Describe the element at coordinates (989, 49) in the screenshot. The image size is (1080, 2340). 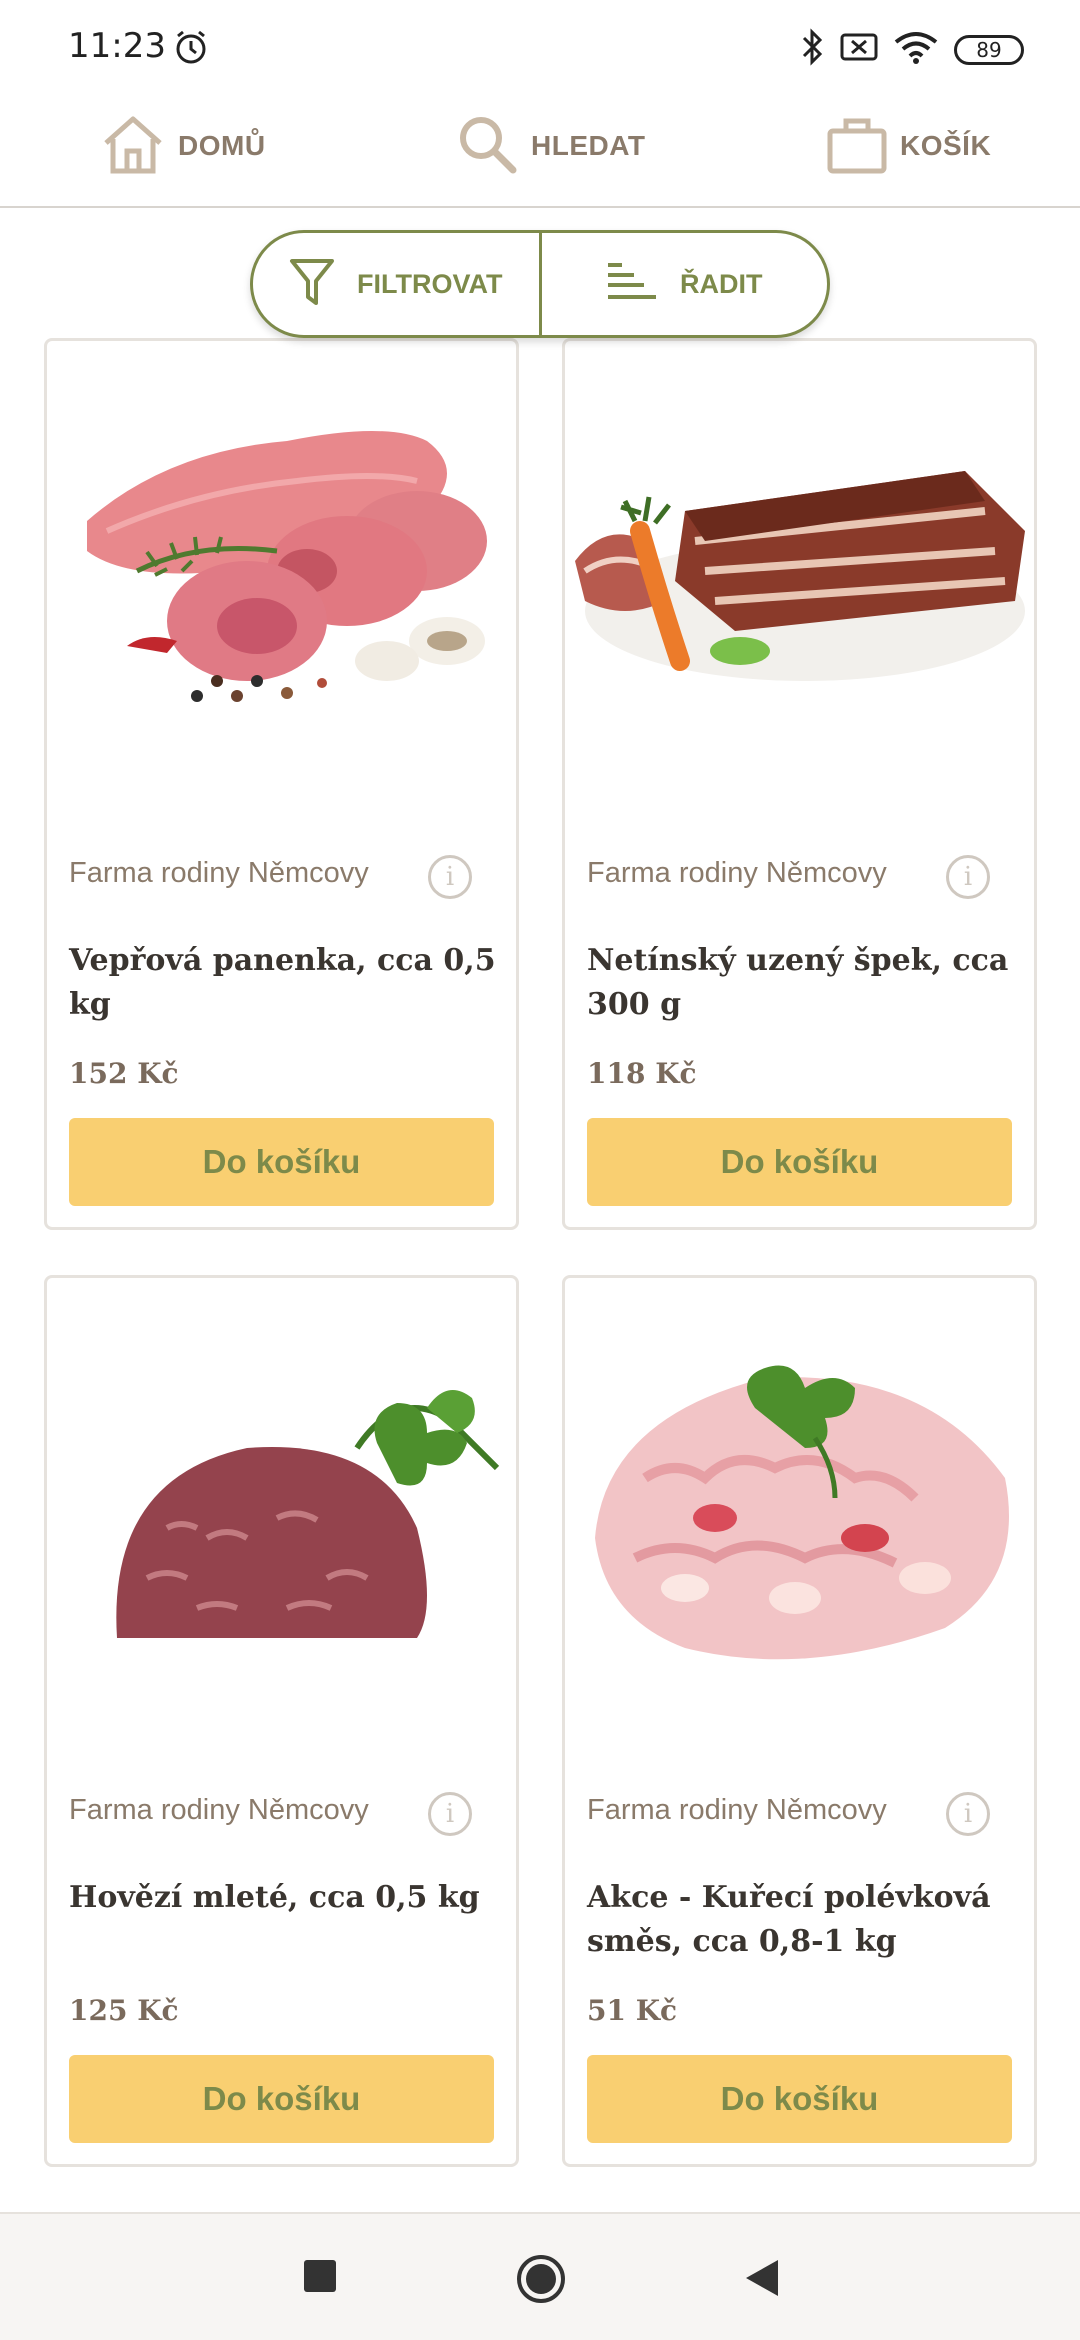
I see `battery-icon: 89` at that location.